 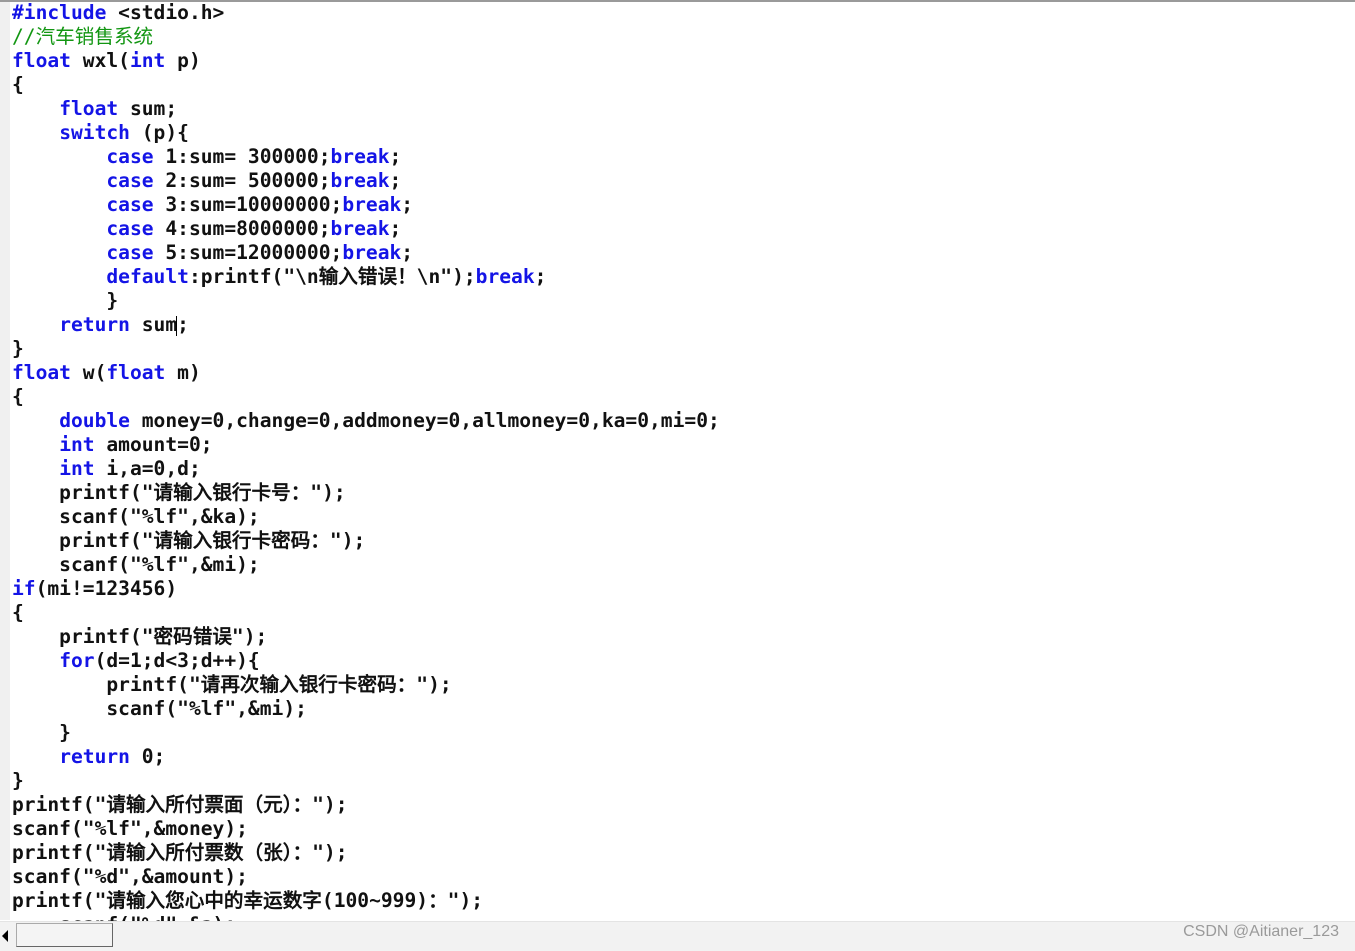 I want to click on code-line: //汽车销售系统, so click(x=682, y=37).